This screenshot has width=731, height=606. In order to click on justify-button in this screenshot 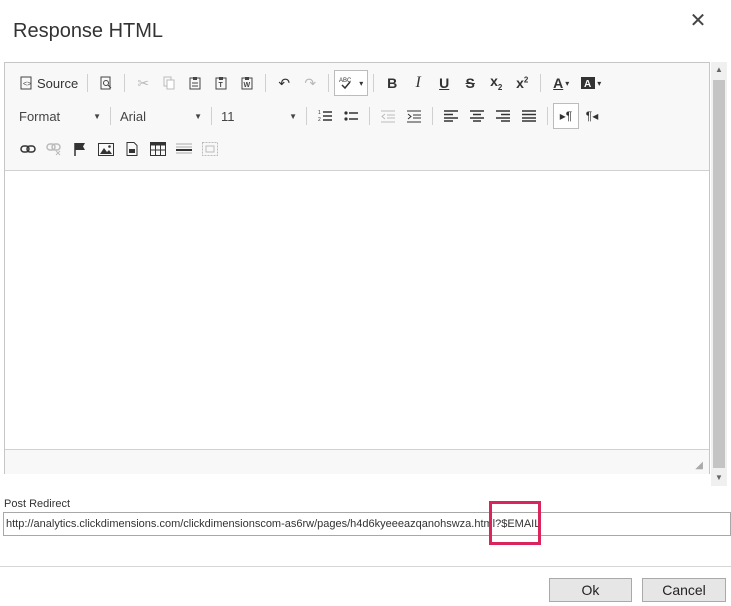, I will do `click(529, 116)`.